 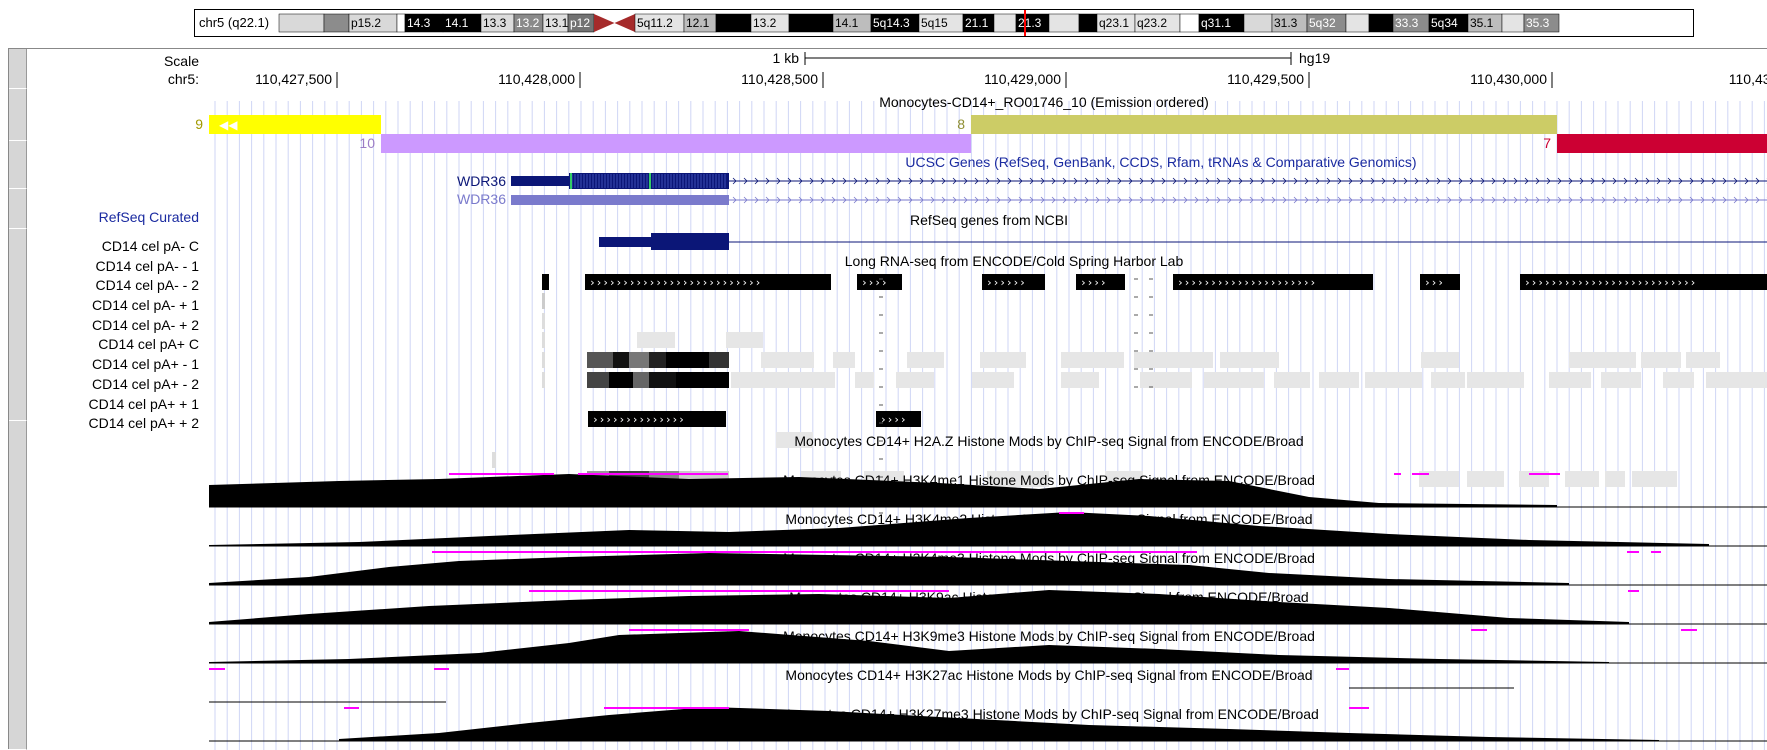 I want to click on ideogram-band-label: q31.1, so click(x=1216, y=23).